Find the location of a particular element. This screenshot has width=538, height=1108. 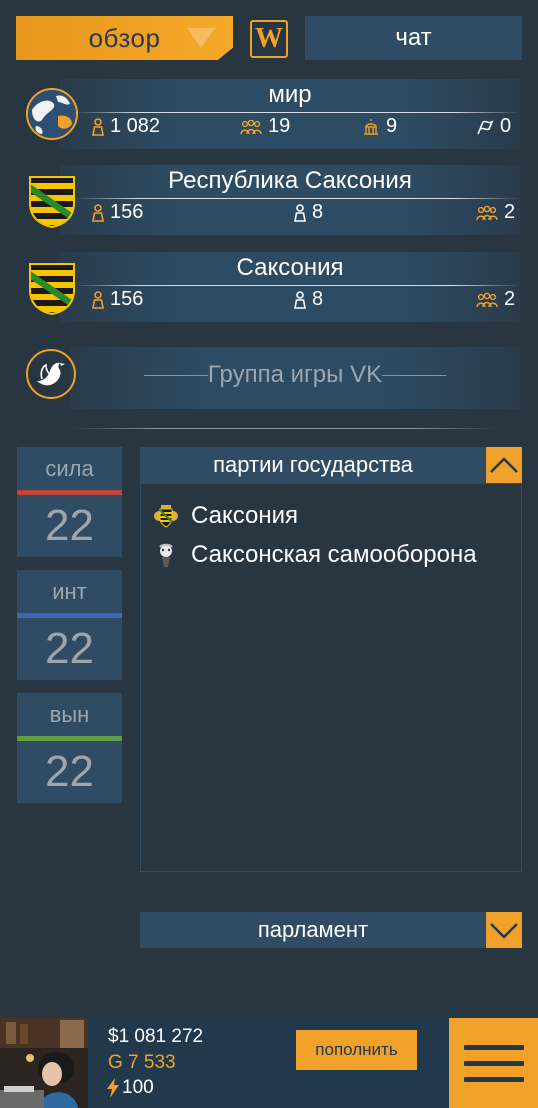

attribute-intellect: инт 22 is located at coordinates (69, 625).